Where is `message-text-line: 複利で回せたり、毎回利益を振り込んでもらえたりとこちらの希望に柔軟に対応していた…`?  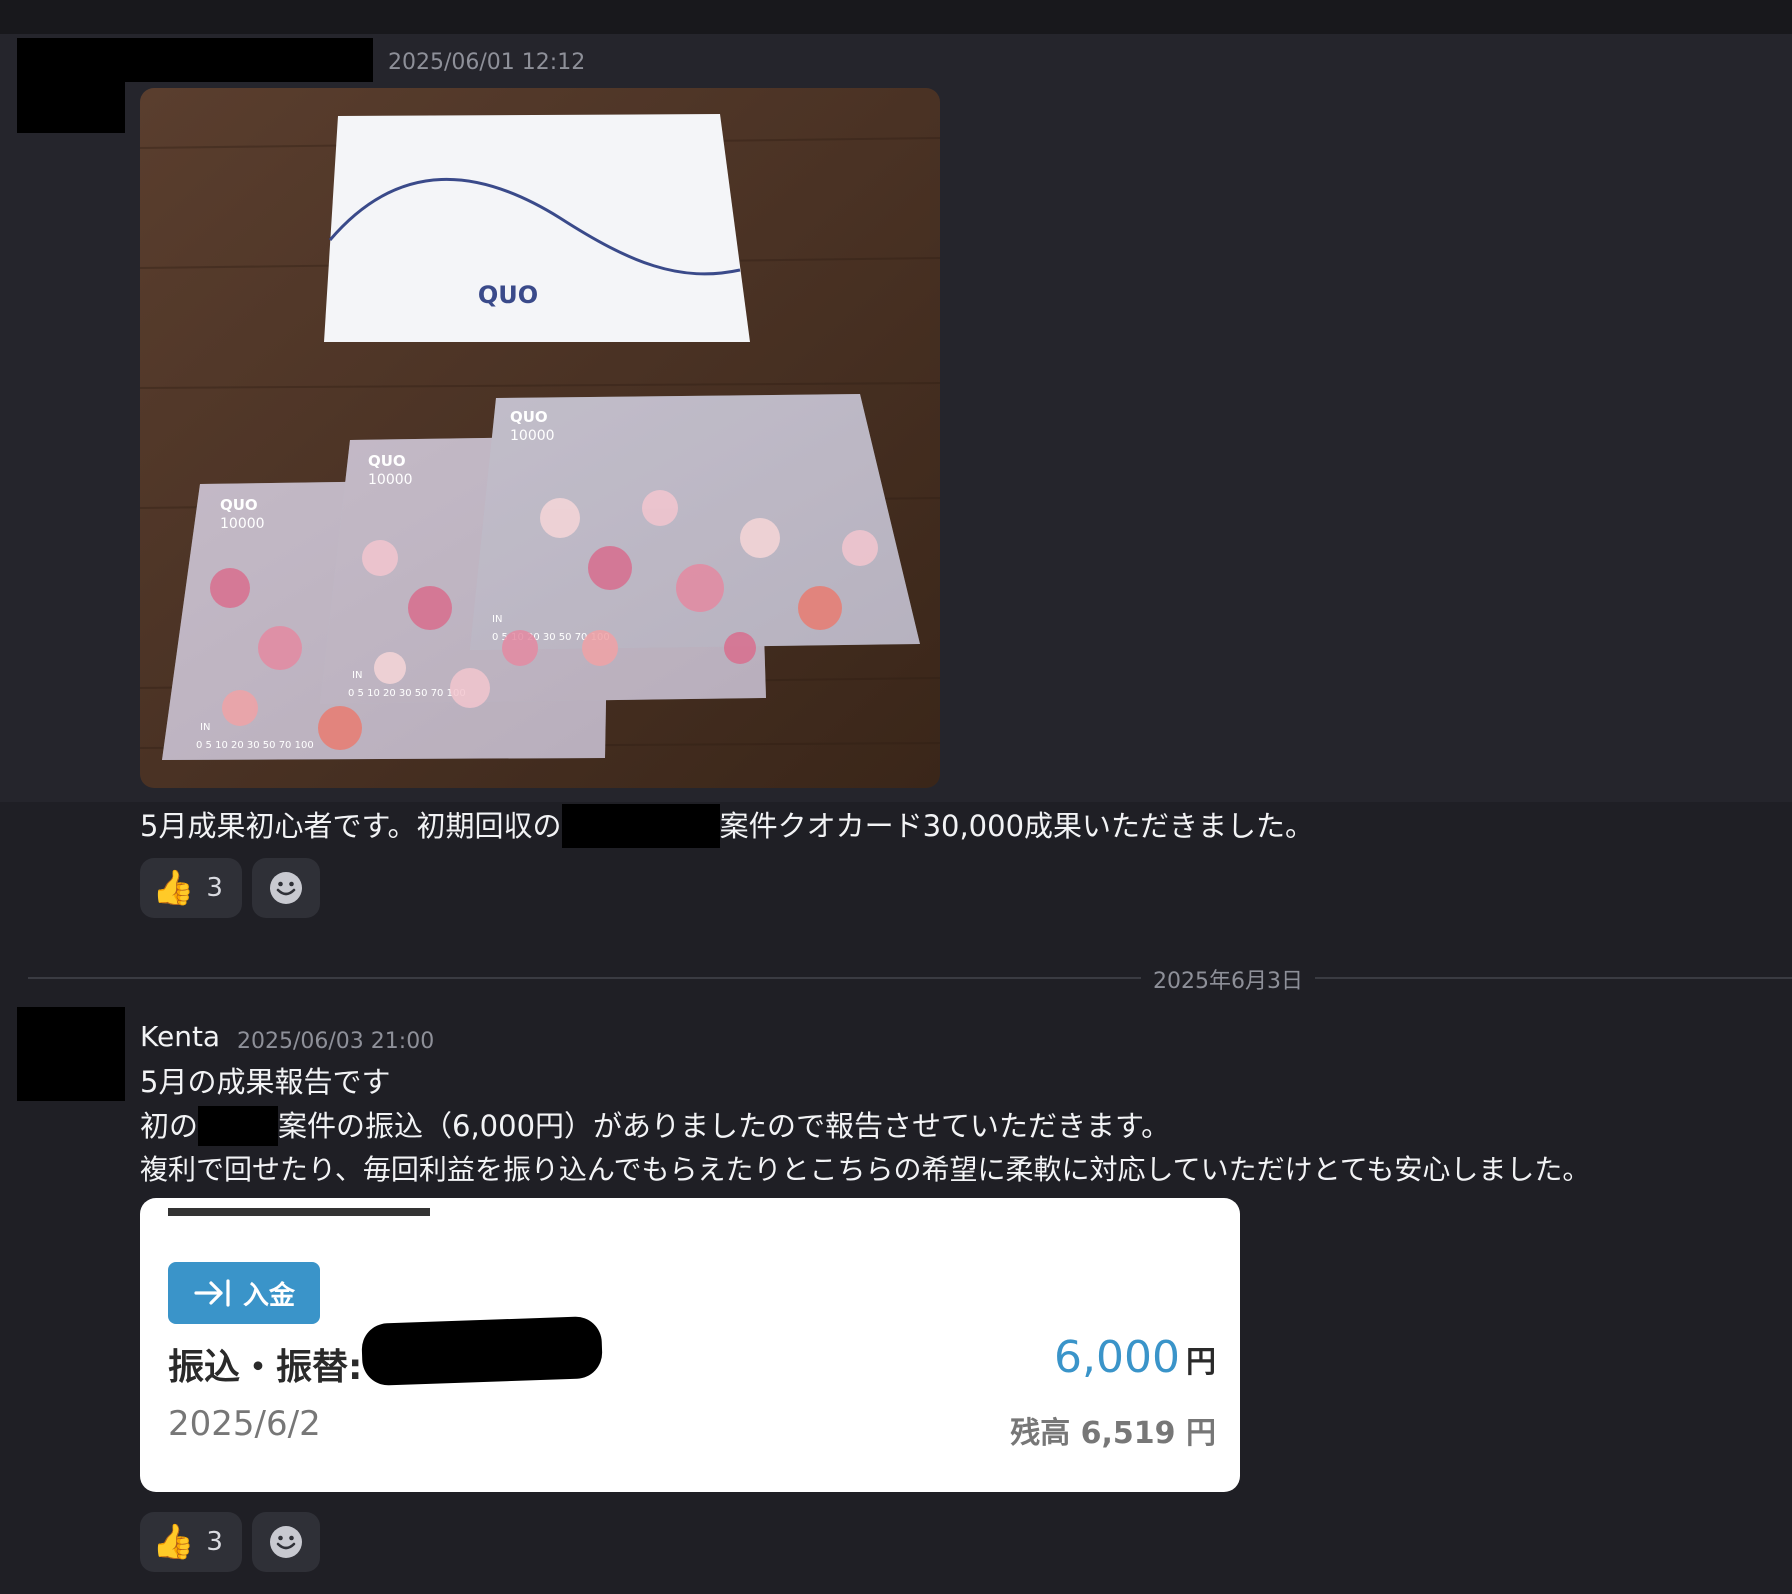 message-text-line: 複利で回せたり、毎回利益を振り込んでもらえたりとこちらの希望に柔軟に対応していた… is located at coordinates (865, 1169).